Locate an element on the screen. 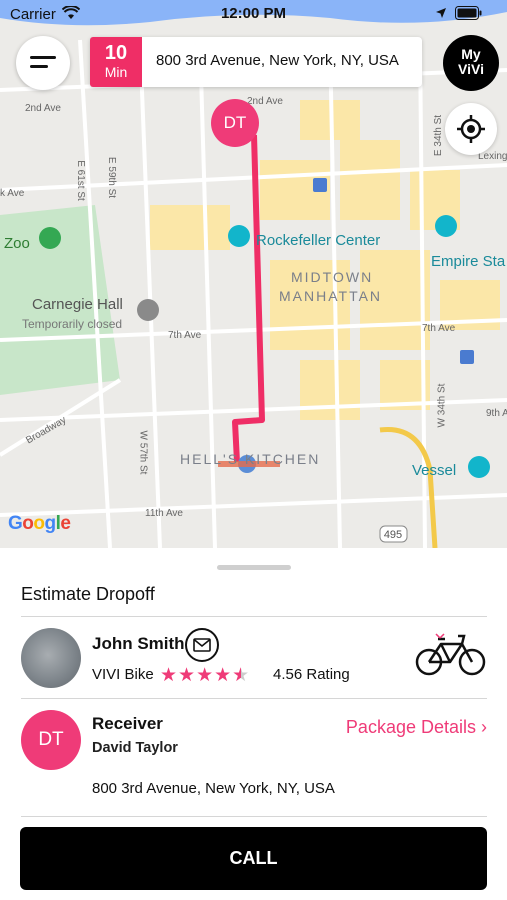 The width and height of the screenshot is (507, 900). second-ave-top-label: 2nd Ave is located at coordinates (265, 101).